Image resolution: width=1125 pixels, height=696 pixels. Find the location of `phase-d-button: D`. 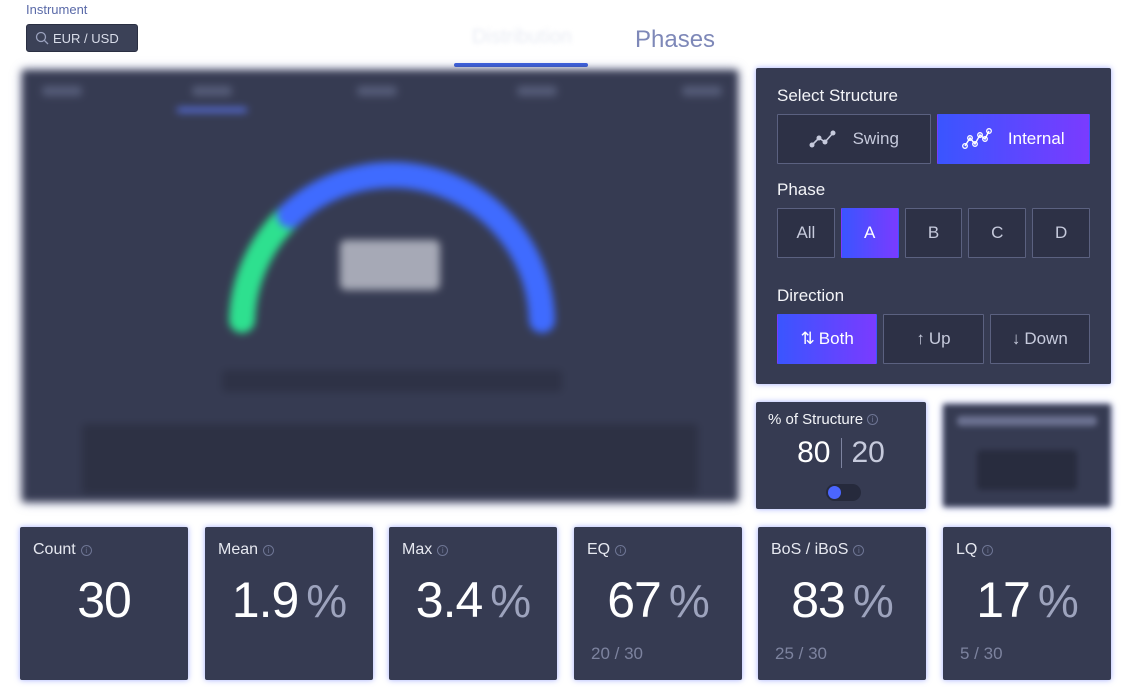

phase-d-button: D is located at coordinates (1061, 233).